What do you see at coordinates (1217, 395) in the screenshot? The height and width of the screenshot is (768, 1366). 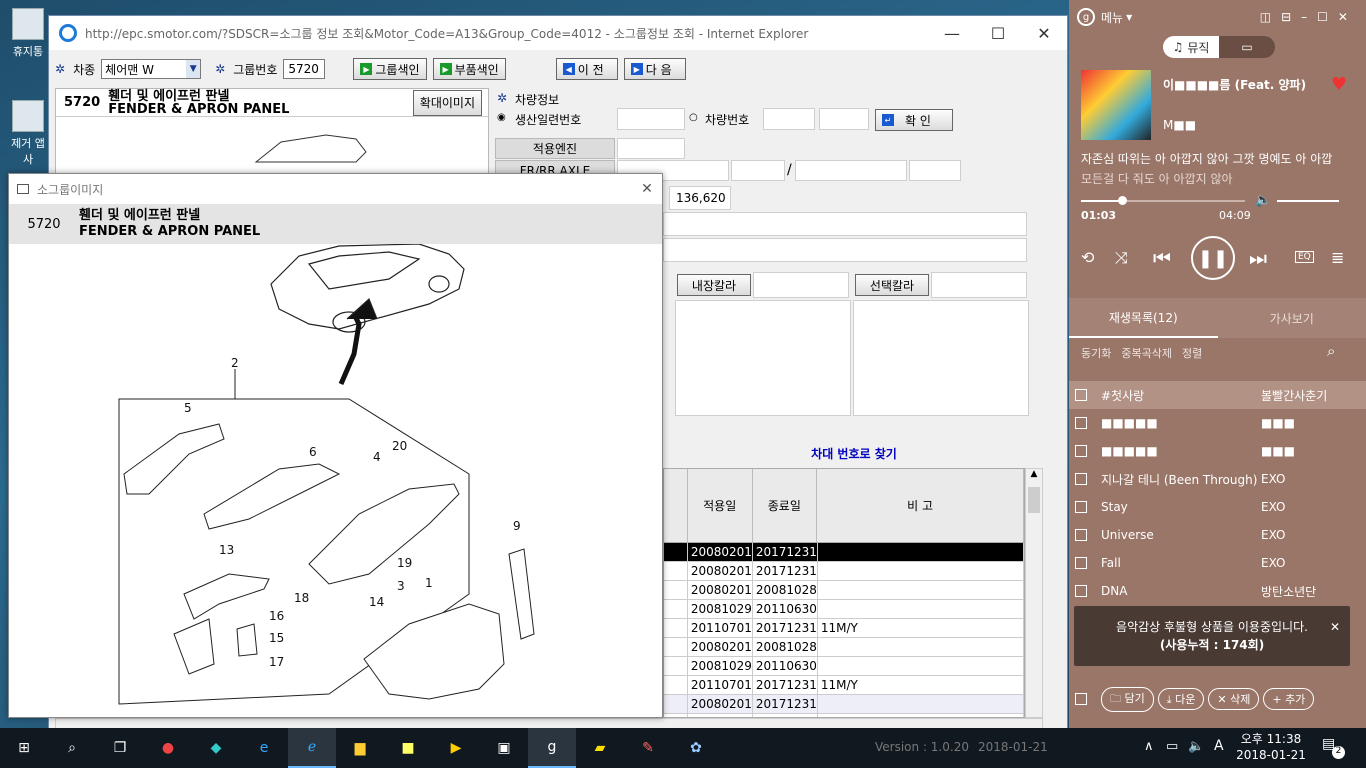 I see `list-item: #첫사랑 볼빨간사춘기` at bounding box center [1217, 395].